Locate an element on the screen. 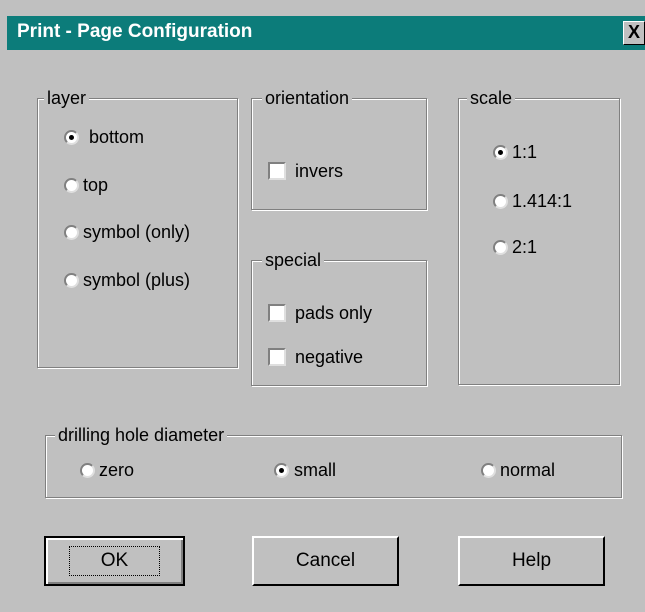 The height and width of the screenshot is (612, 645). drilling-hole-diameter-legend: drilling hole diameter is located at coordinates (141, 435).